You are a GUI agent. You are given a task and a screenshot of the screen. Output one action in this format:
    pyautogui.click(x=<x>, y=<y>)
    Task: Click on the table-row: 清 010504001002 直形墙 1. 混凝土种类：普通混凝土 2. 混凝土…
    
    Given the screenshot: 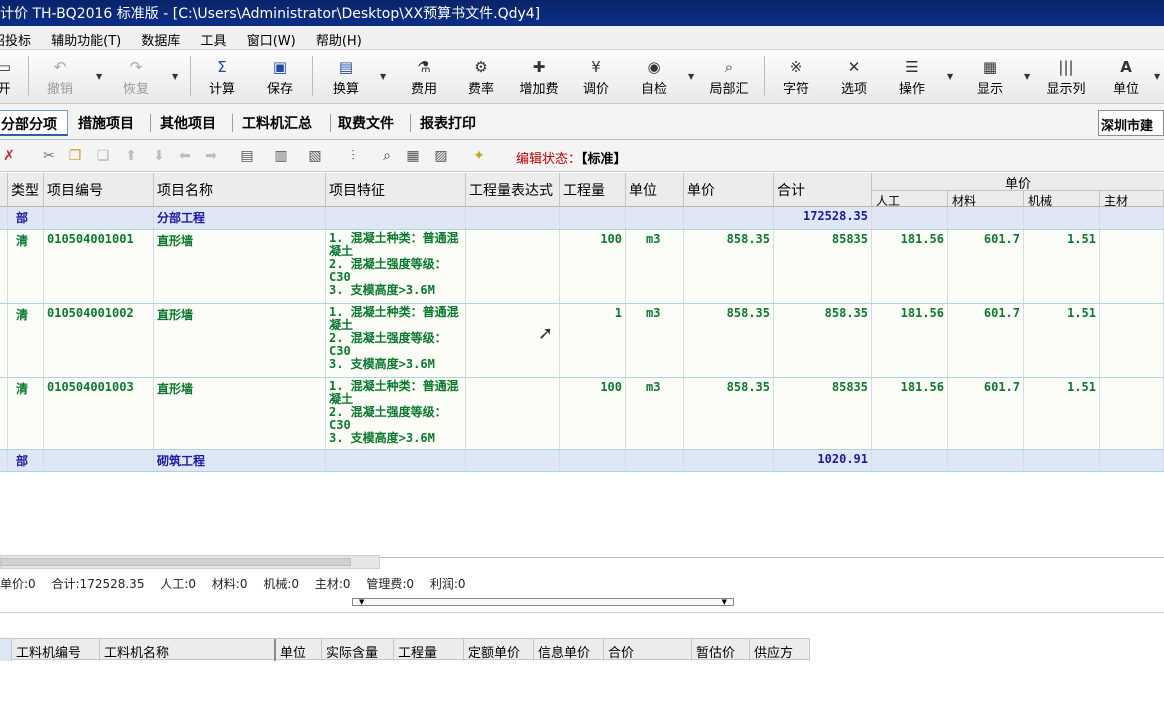 What is the action you would take?
    pyautogui.click(x=582, y=341)
    